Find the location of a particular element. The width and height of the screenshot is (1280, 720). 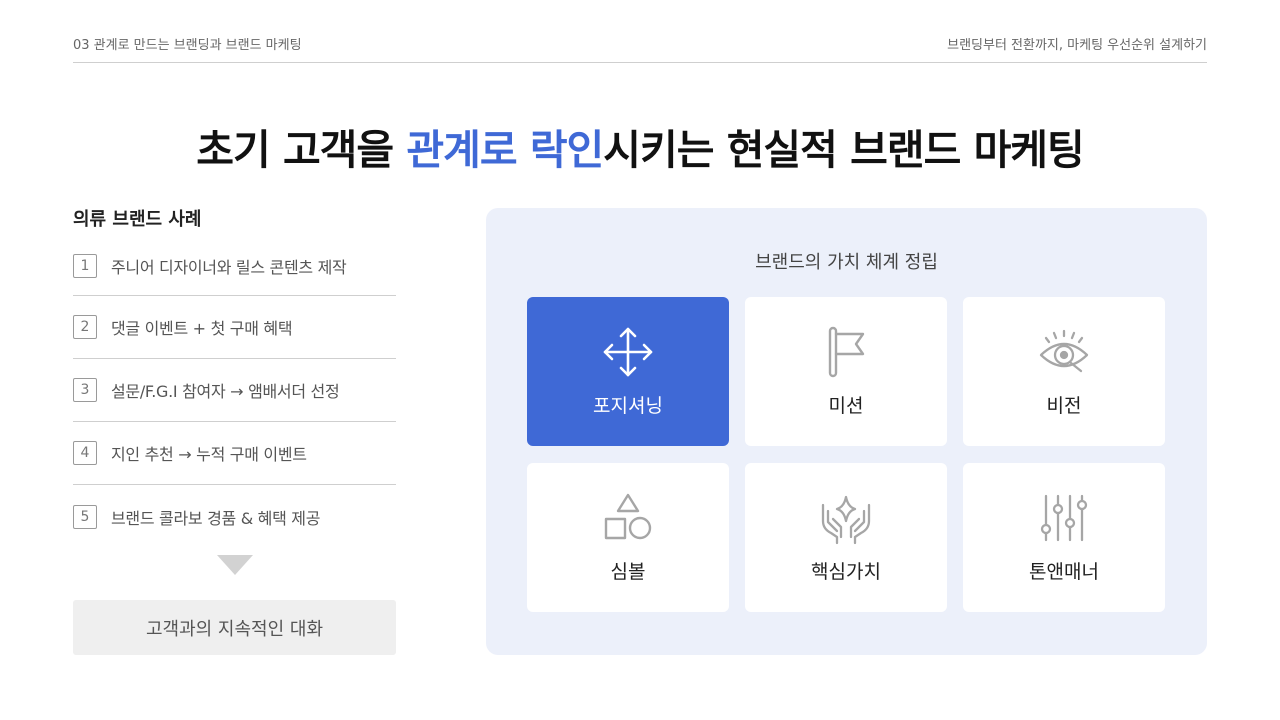

step-number: 5 is located at coordinates (85, 516).